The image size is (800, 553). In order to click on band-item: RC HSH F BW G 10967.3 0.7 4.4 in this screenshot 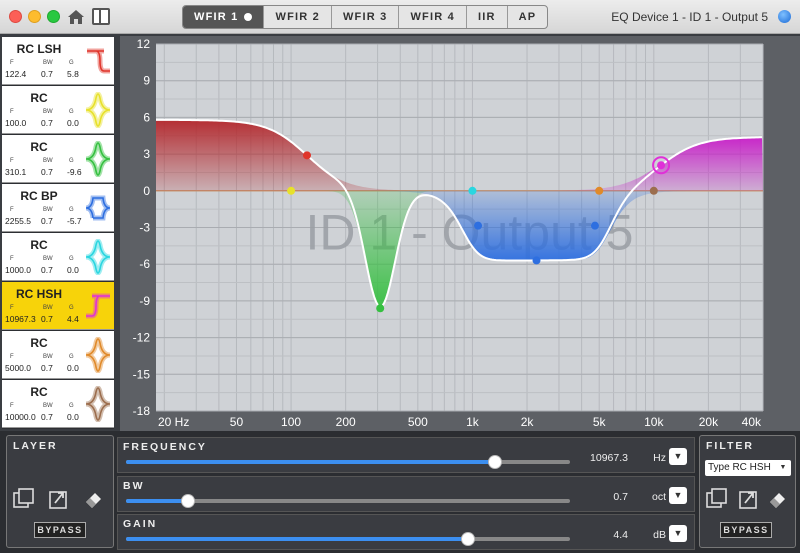, I will do `click(58, 306)`.